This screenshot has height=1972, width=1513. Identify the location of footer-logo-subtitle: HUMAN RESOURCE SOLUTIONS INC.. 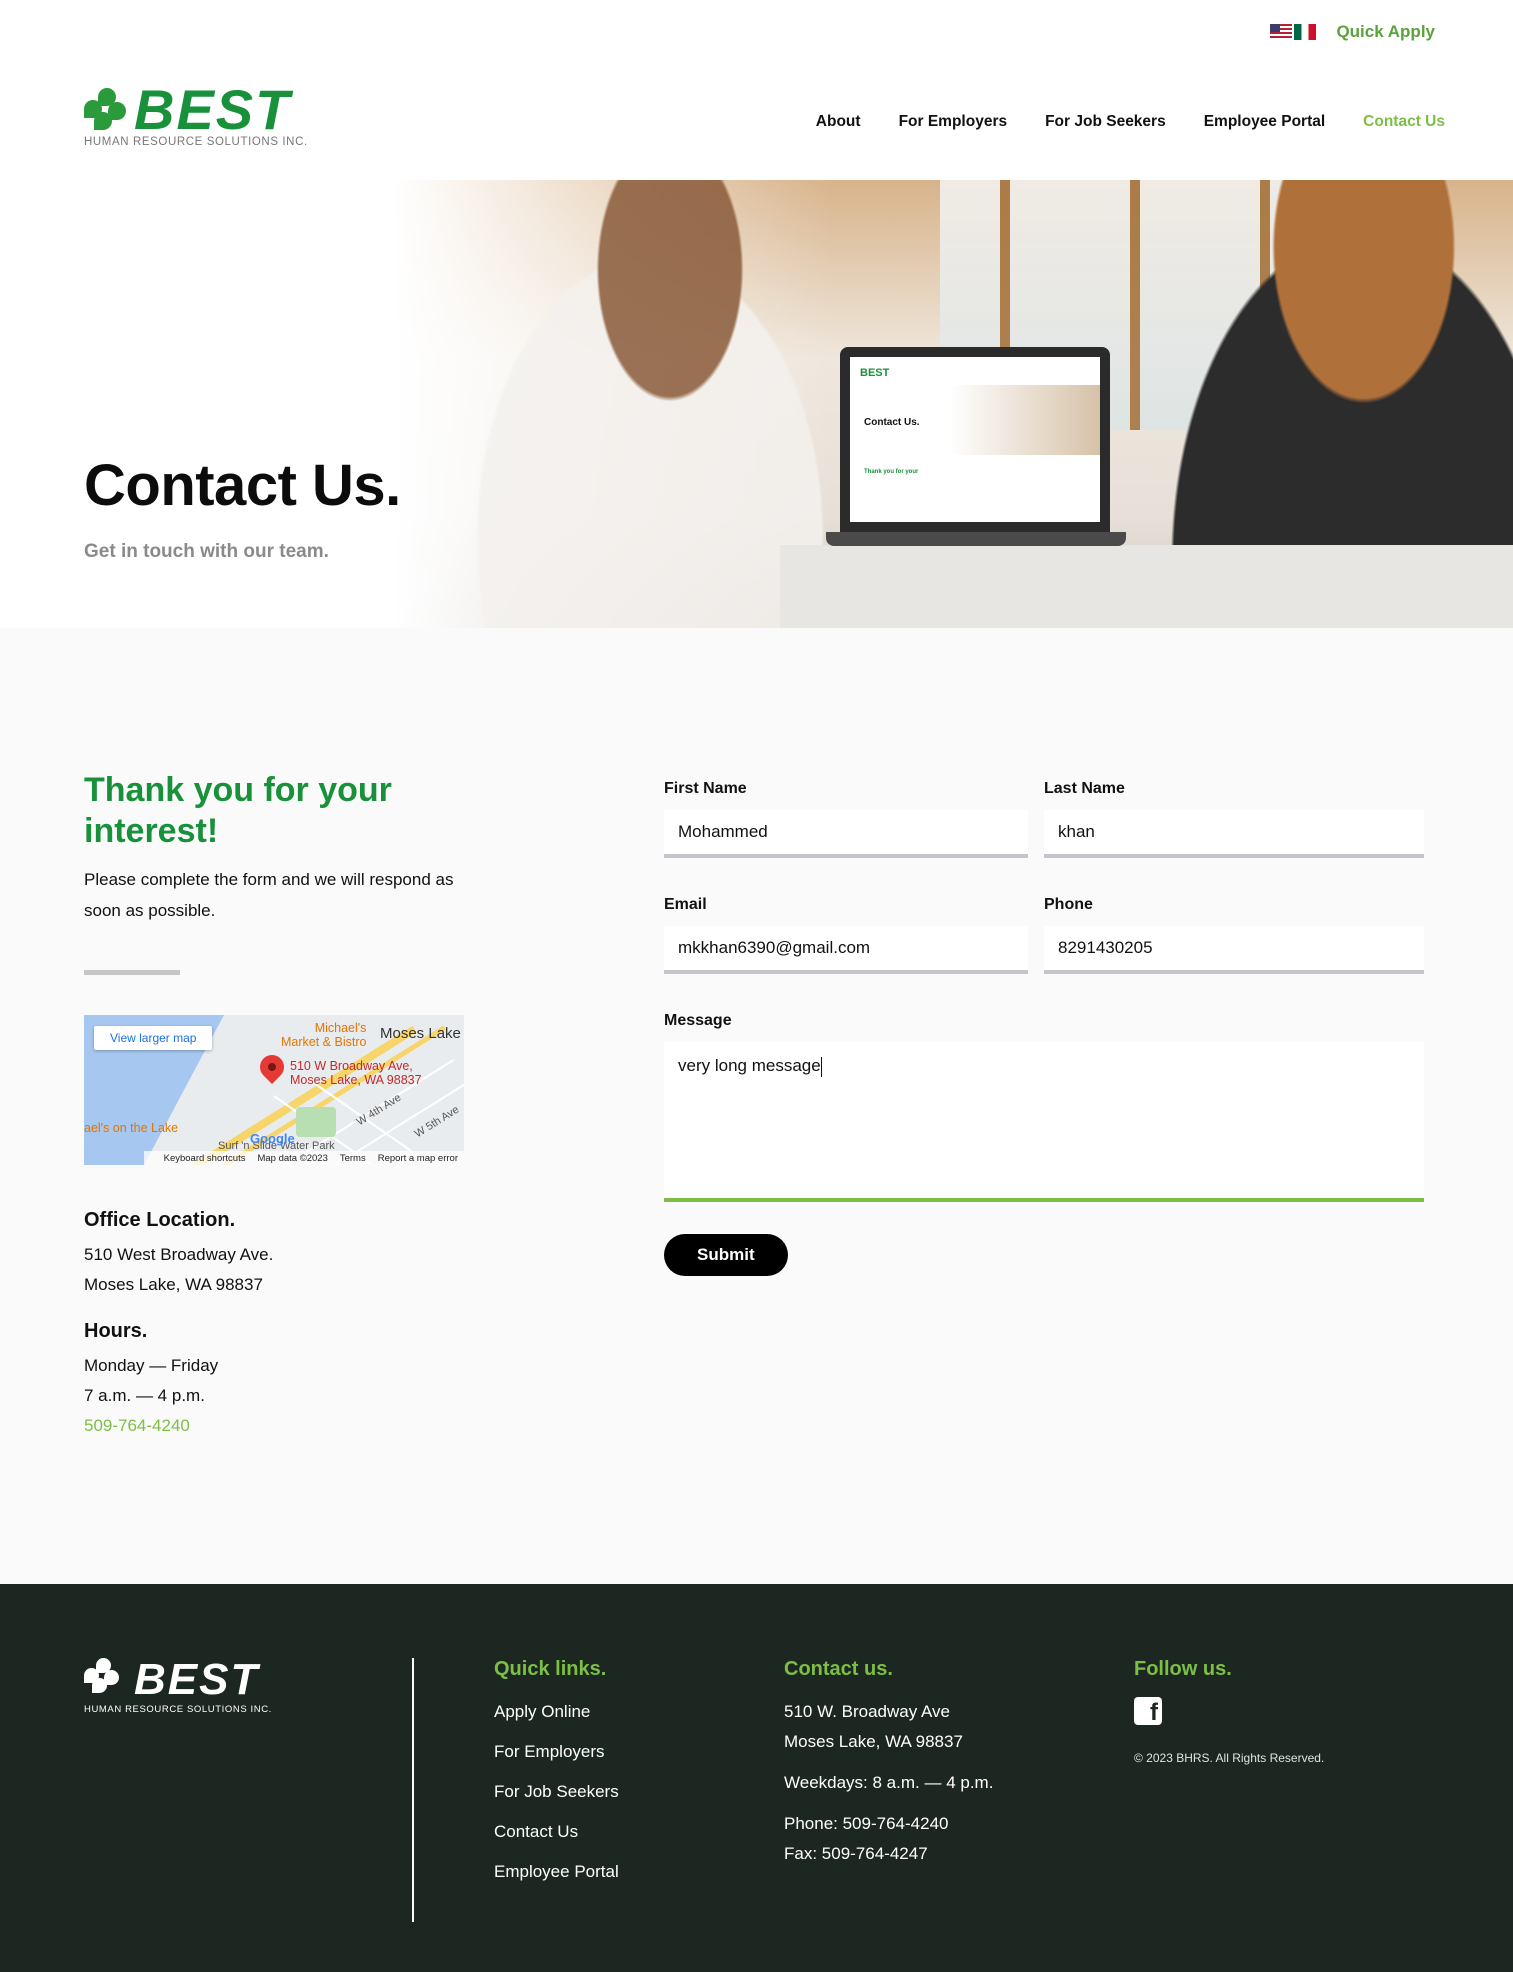
(178, 1709).